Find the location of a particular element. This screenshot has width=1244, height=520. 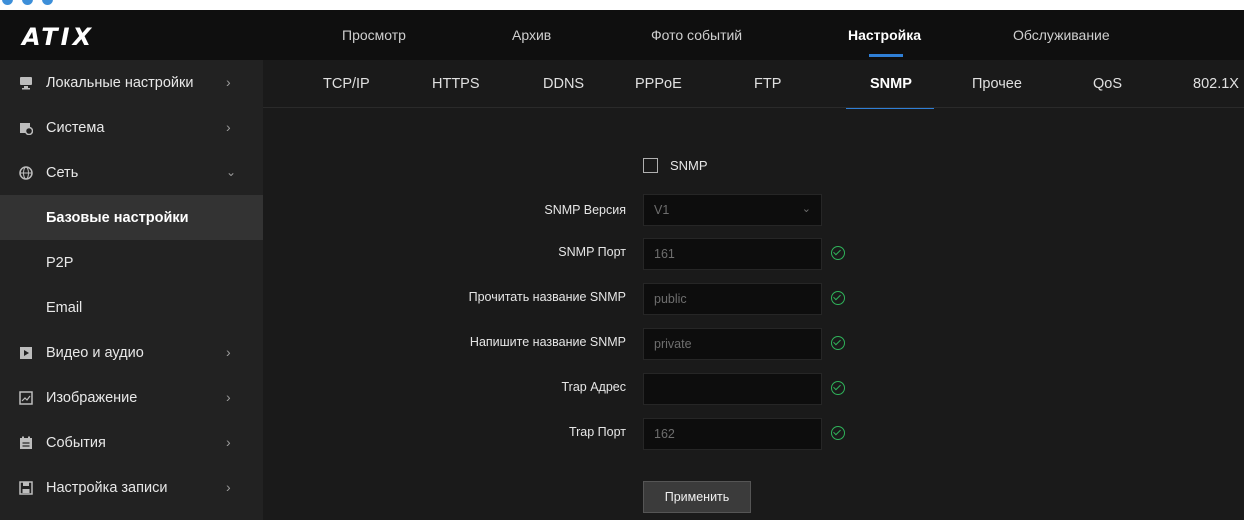

trap-address-label: Trap Адрес is located at coordinates (594, 387).